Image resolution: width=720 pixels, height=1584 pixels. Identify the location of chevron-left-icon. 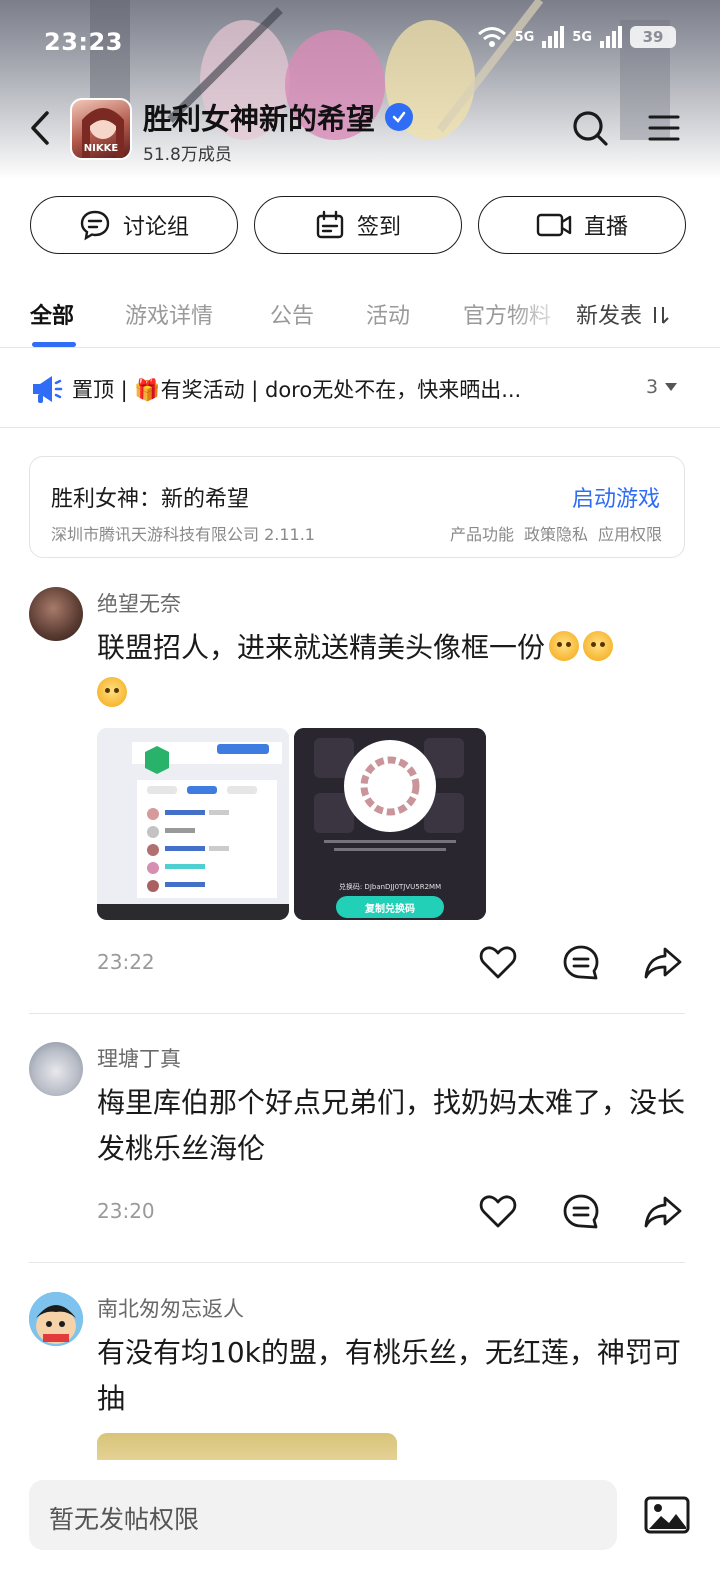
(40, 128).